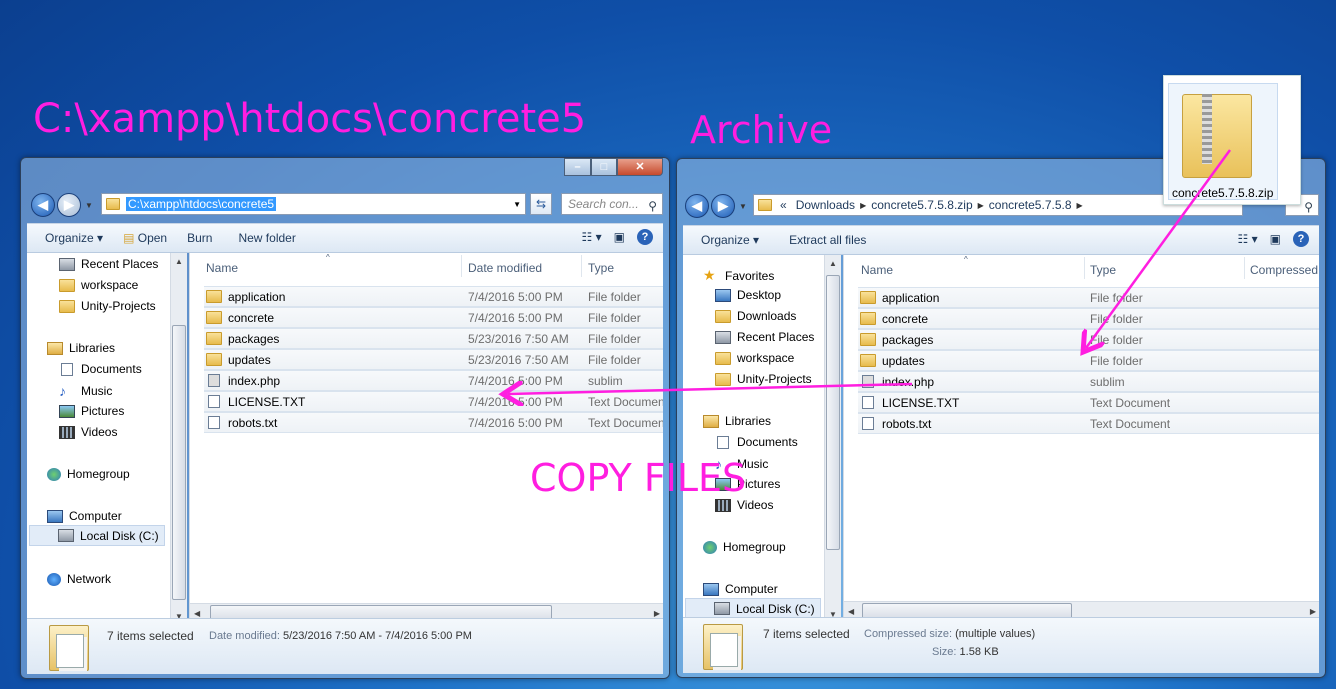 Image resolution: width=1336 pixels, height=689 pixels. Describe the element at coordinates (1284, 270) in the screenshot. I see `column-header-compressed: Compressed` at that location.